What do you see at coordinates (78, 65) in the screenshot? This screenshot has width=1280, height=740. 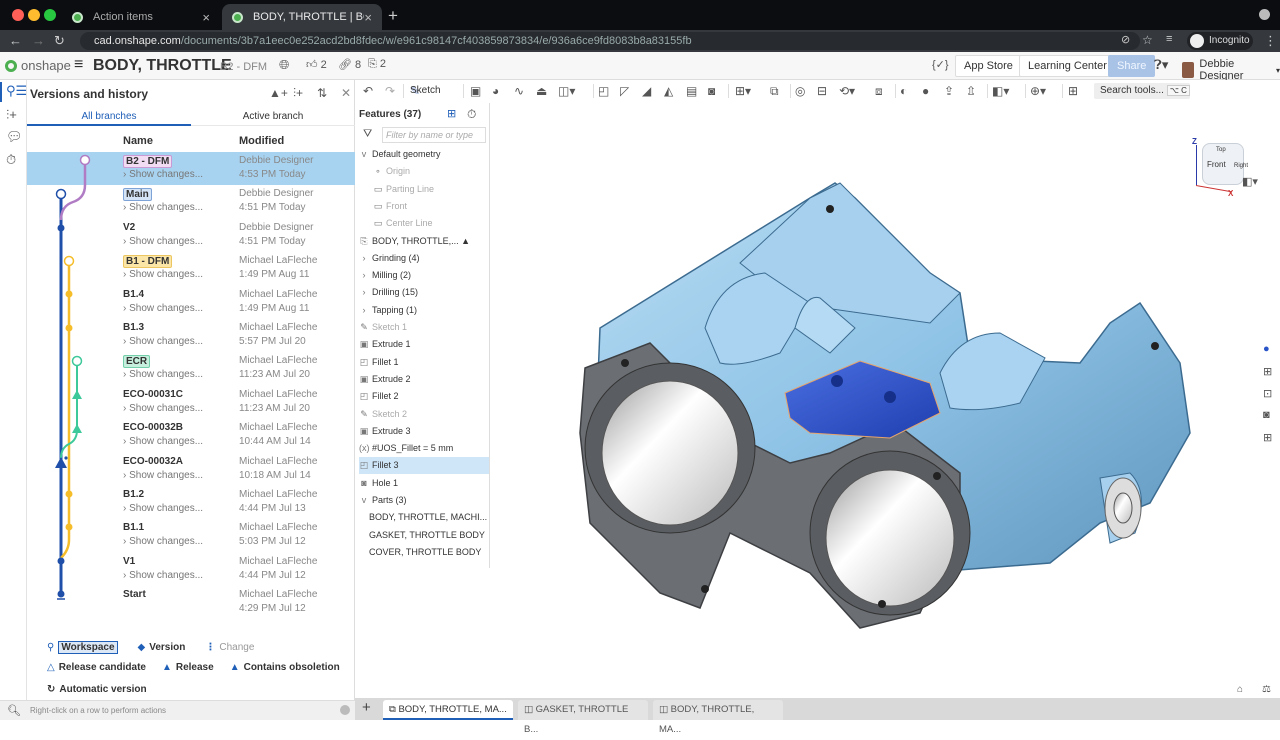 I see `document-menu-icon: ≡` at bounding box center [78, 65].